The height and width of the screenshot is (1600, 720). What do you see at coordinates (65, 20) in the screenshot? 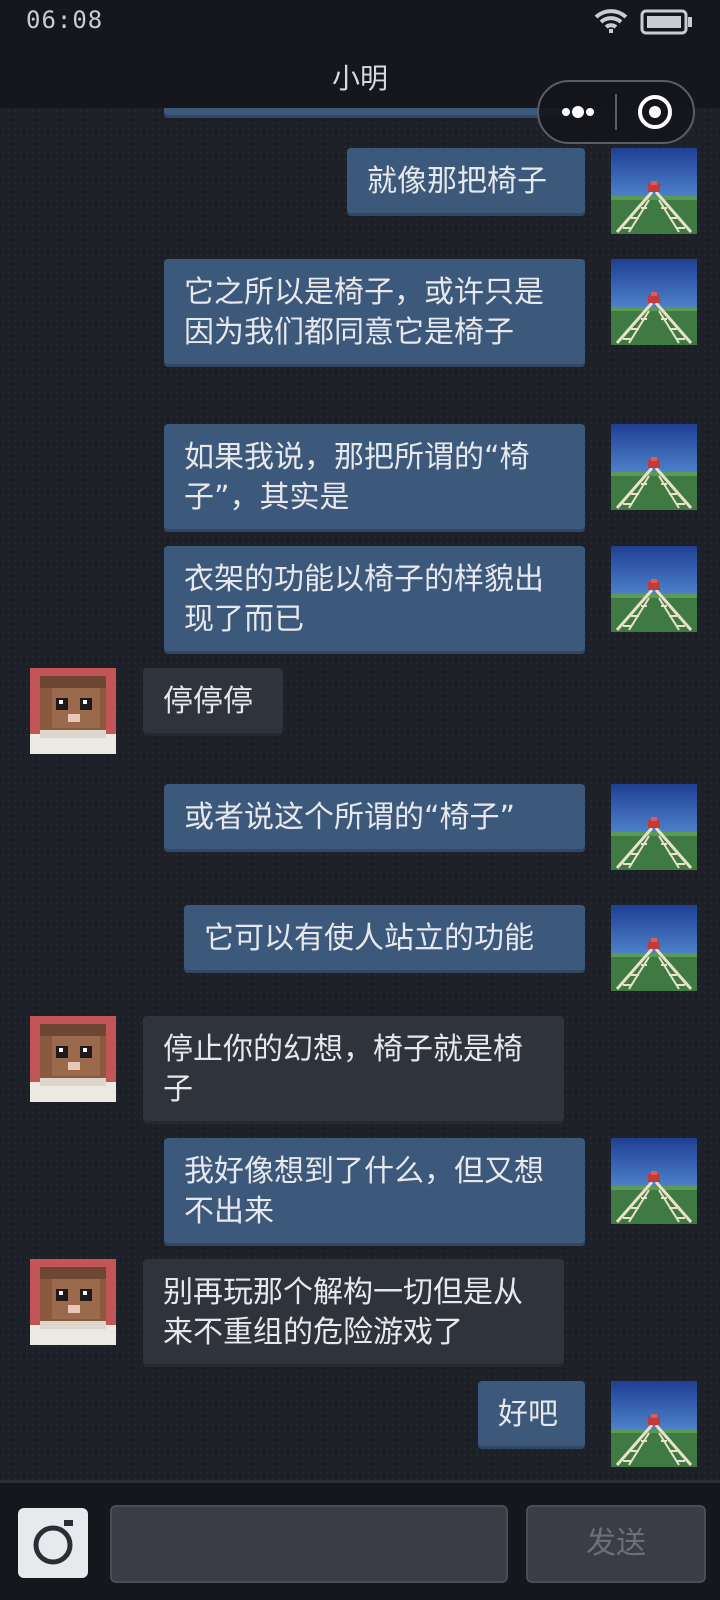
I see `status-time: 06:08` at bounding box center [65, 20].